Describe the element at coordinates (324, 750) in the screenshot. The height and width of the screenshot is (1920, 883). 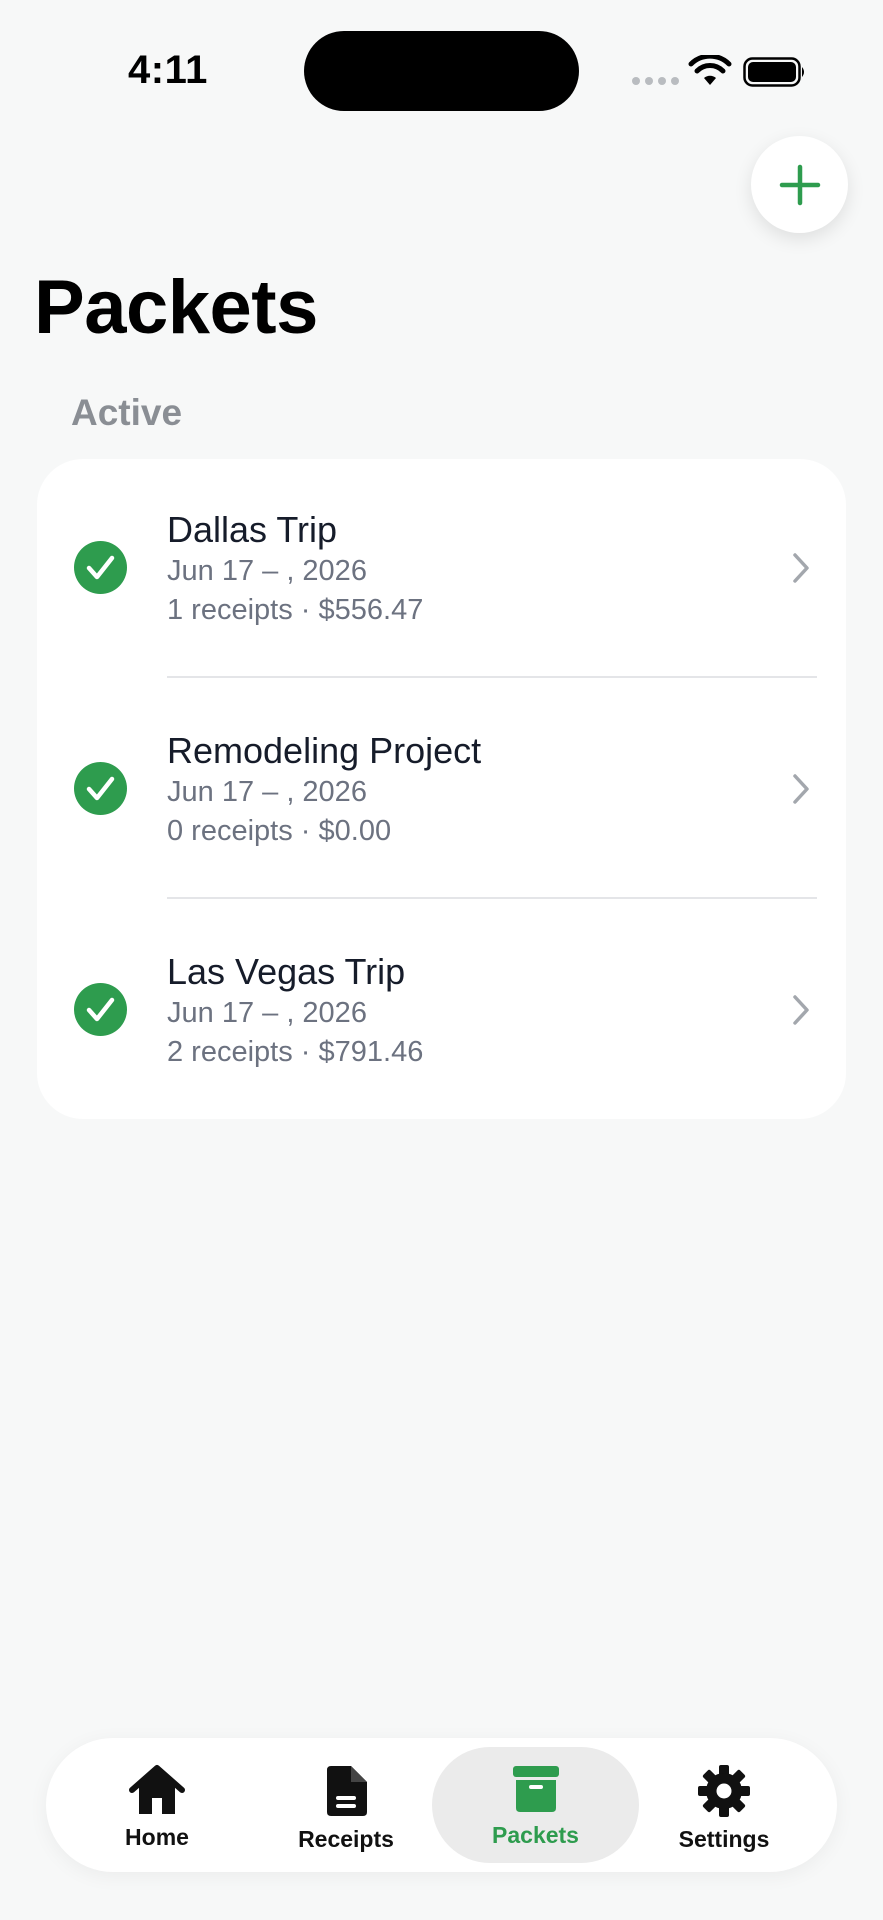
I see `packet-title: Remodeling Project` at that location.